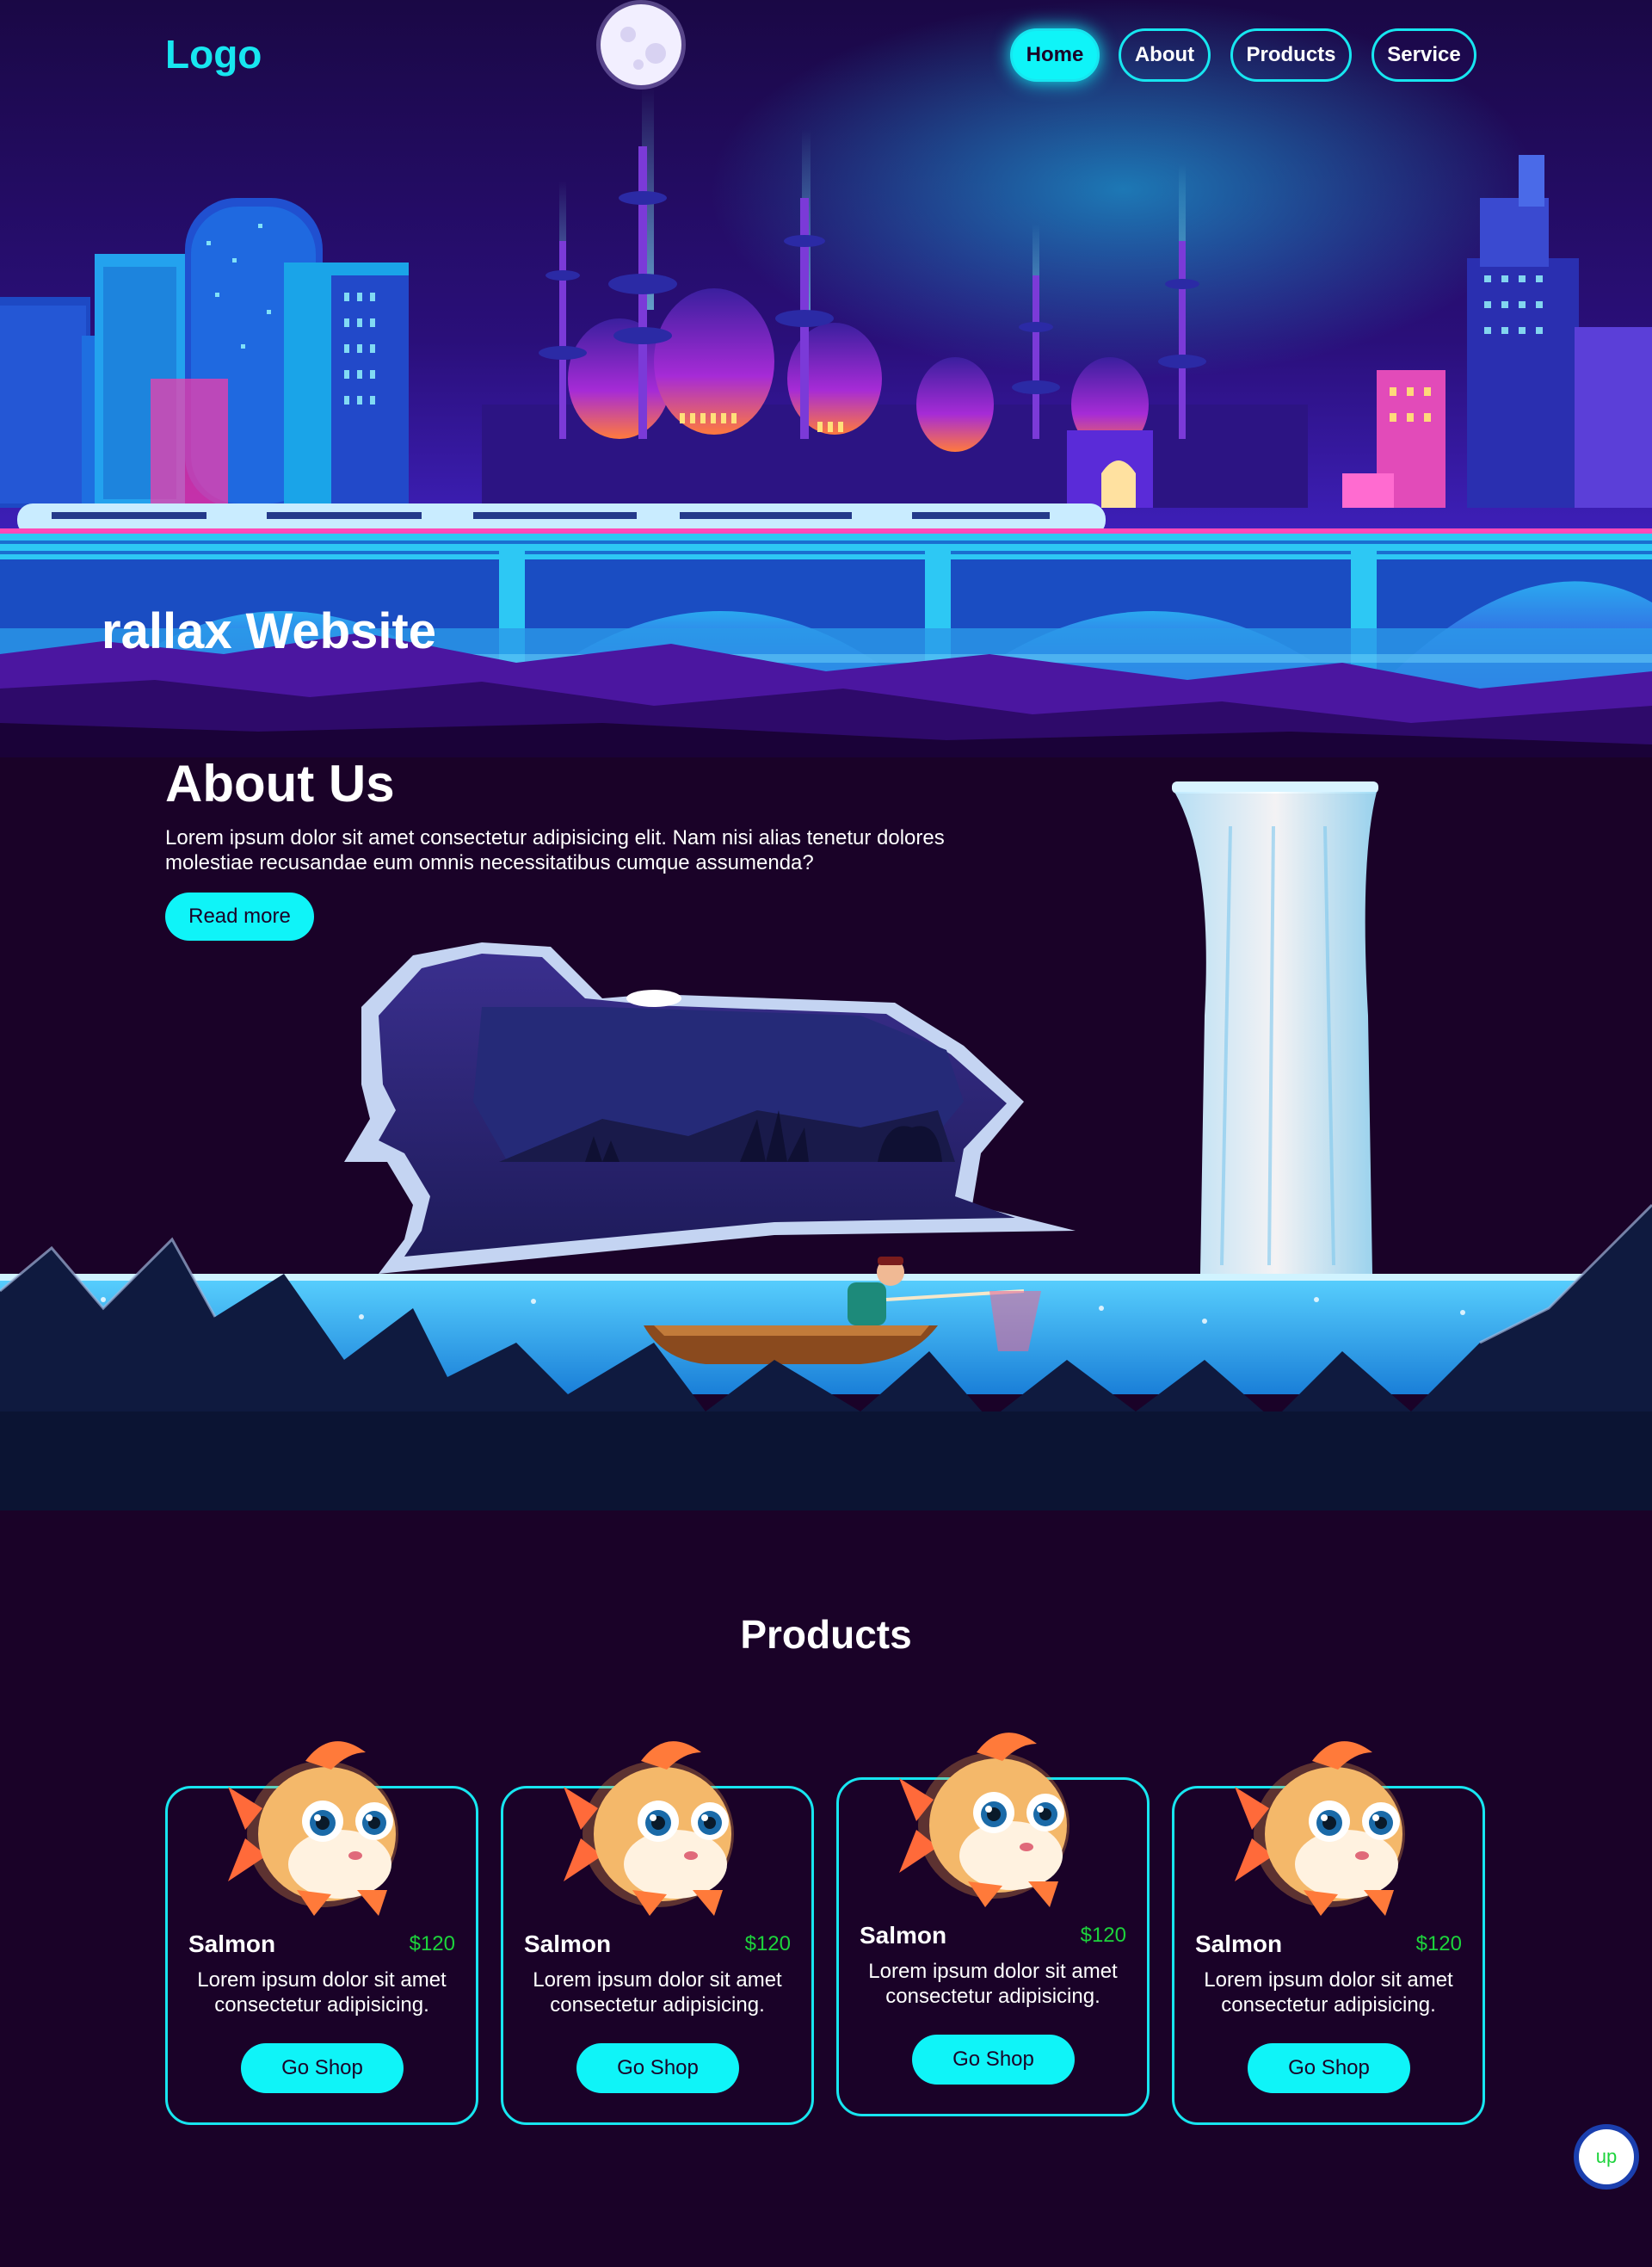 The image size is (1652, 2267). Describe the element at coordinates (239, 917) in the screenshot. I see `read-more-button: Read more` at that location.